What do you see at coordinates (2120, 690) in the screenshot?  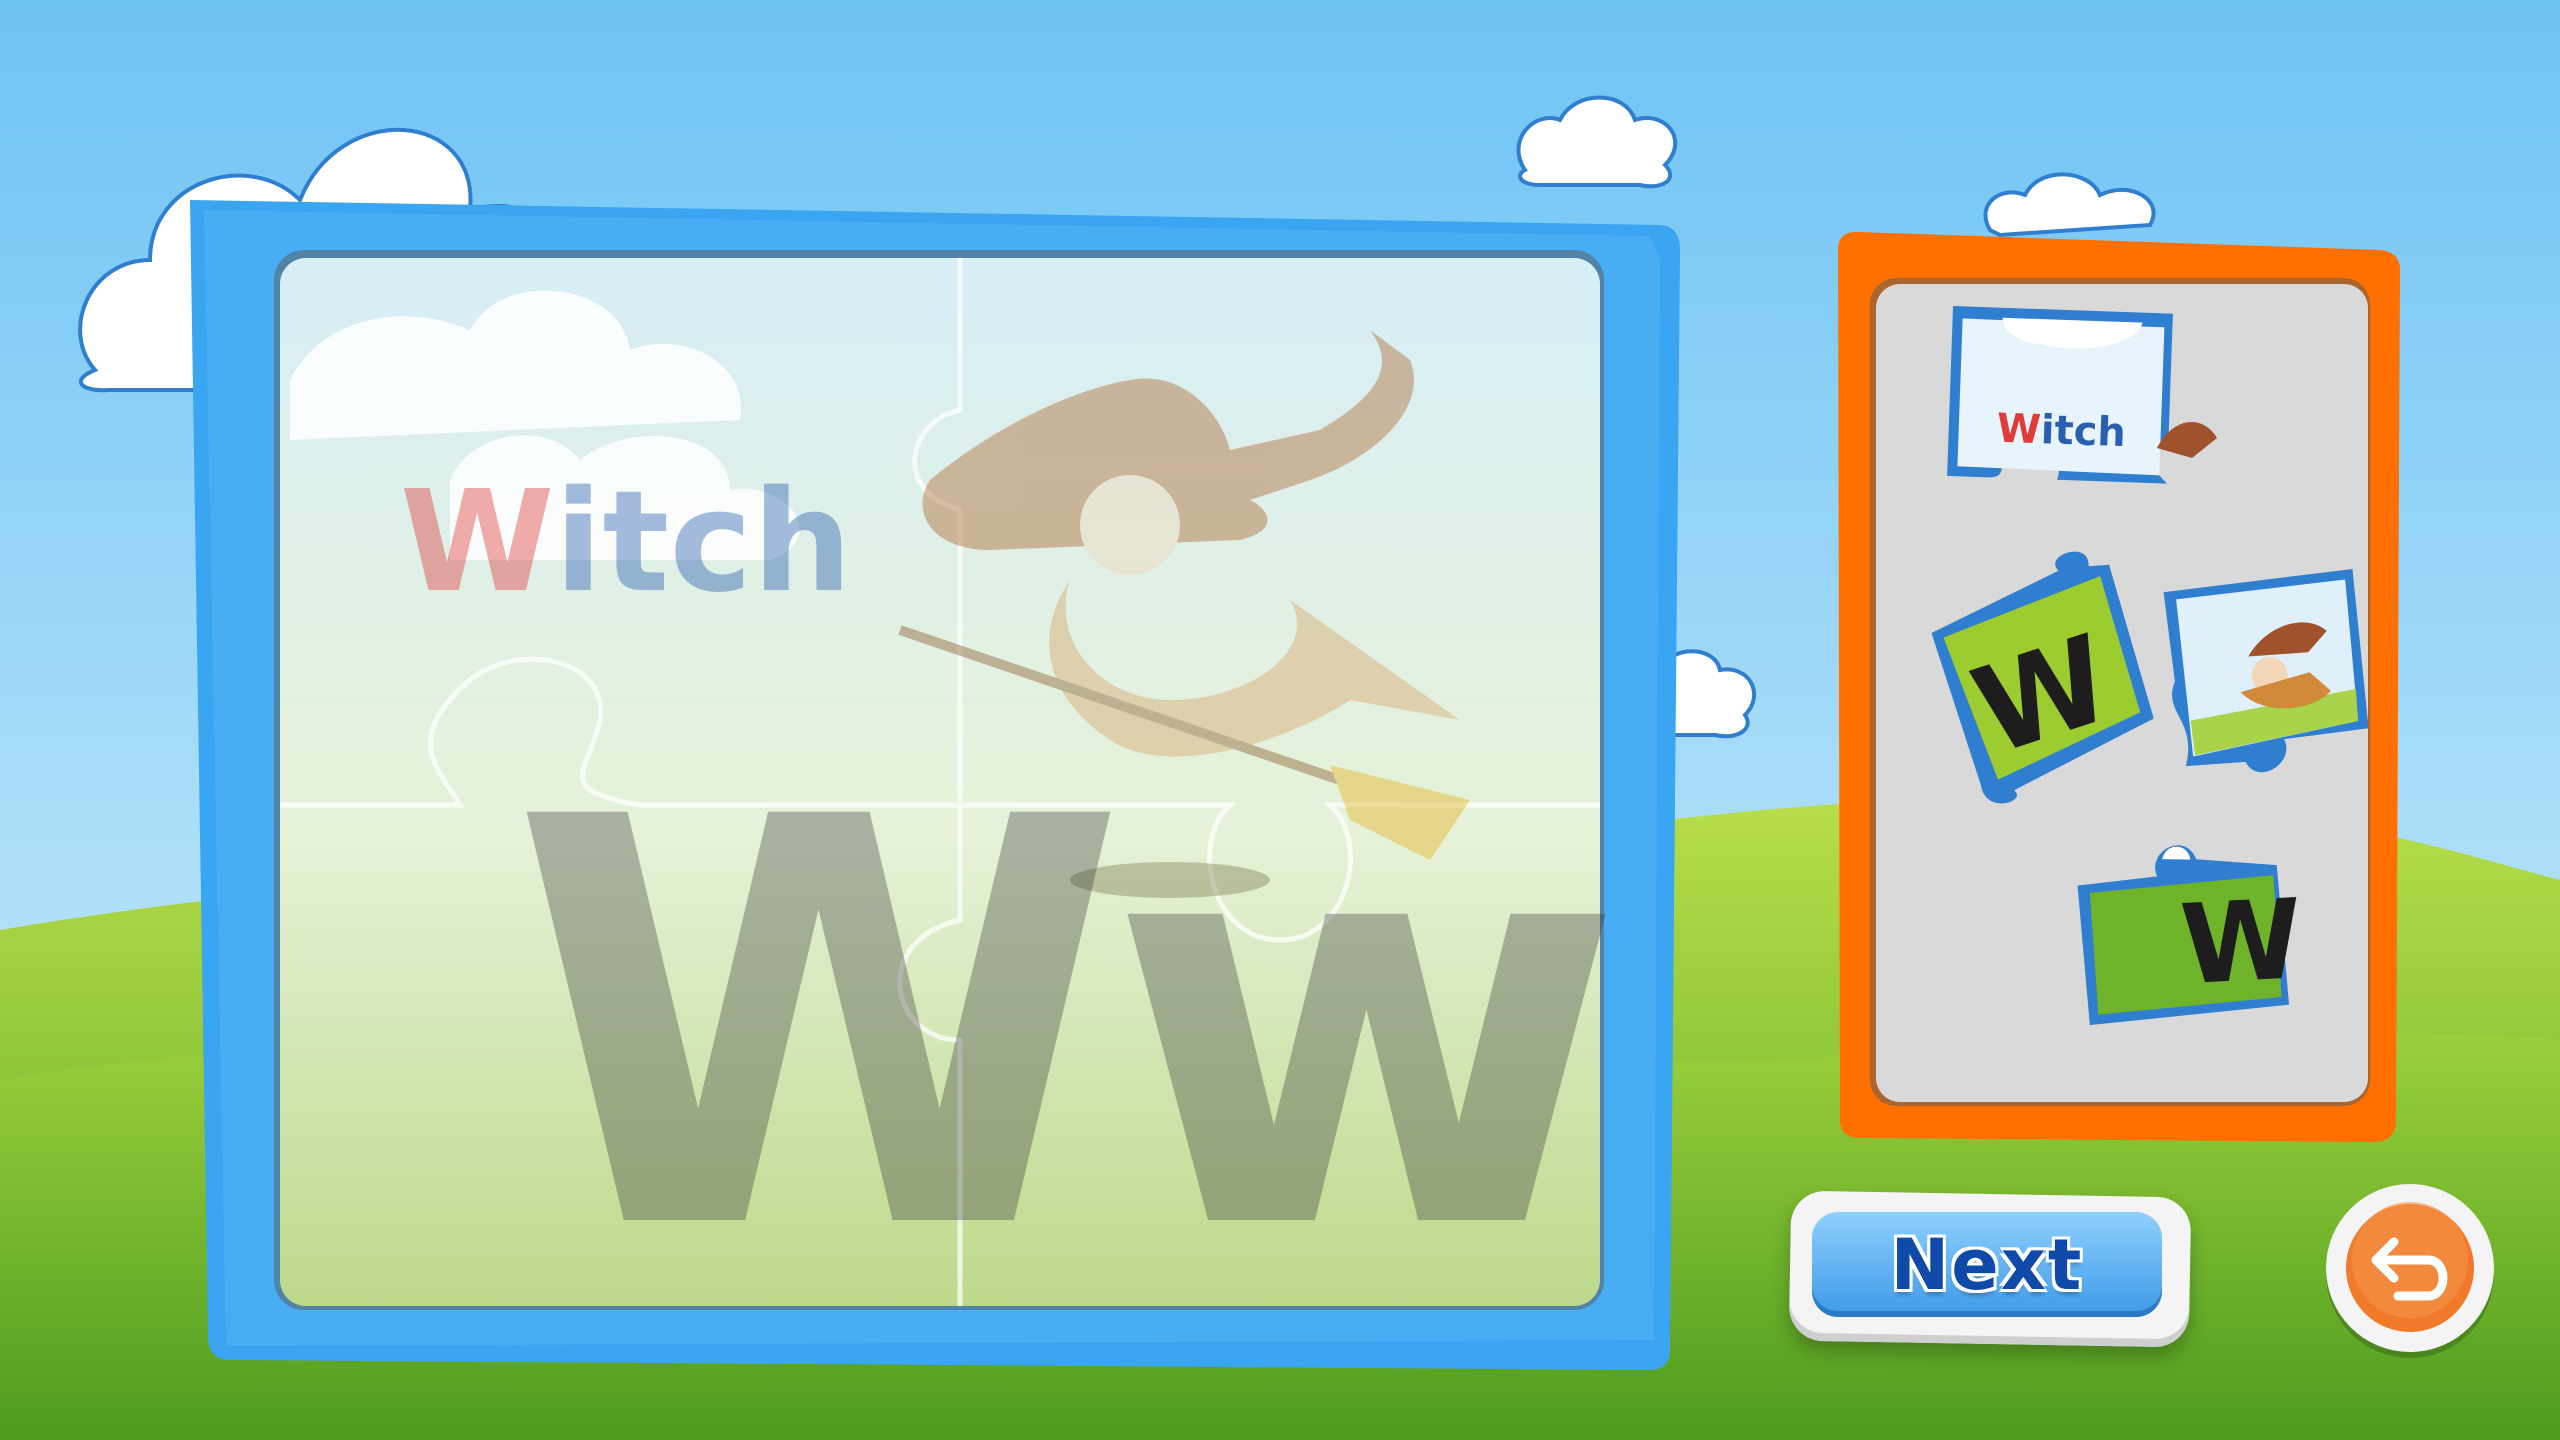 I see `piece-tray: Witch W W` at bounding box center [2120, 690].